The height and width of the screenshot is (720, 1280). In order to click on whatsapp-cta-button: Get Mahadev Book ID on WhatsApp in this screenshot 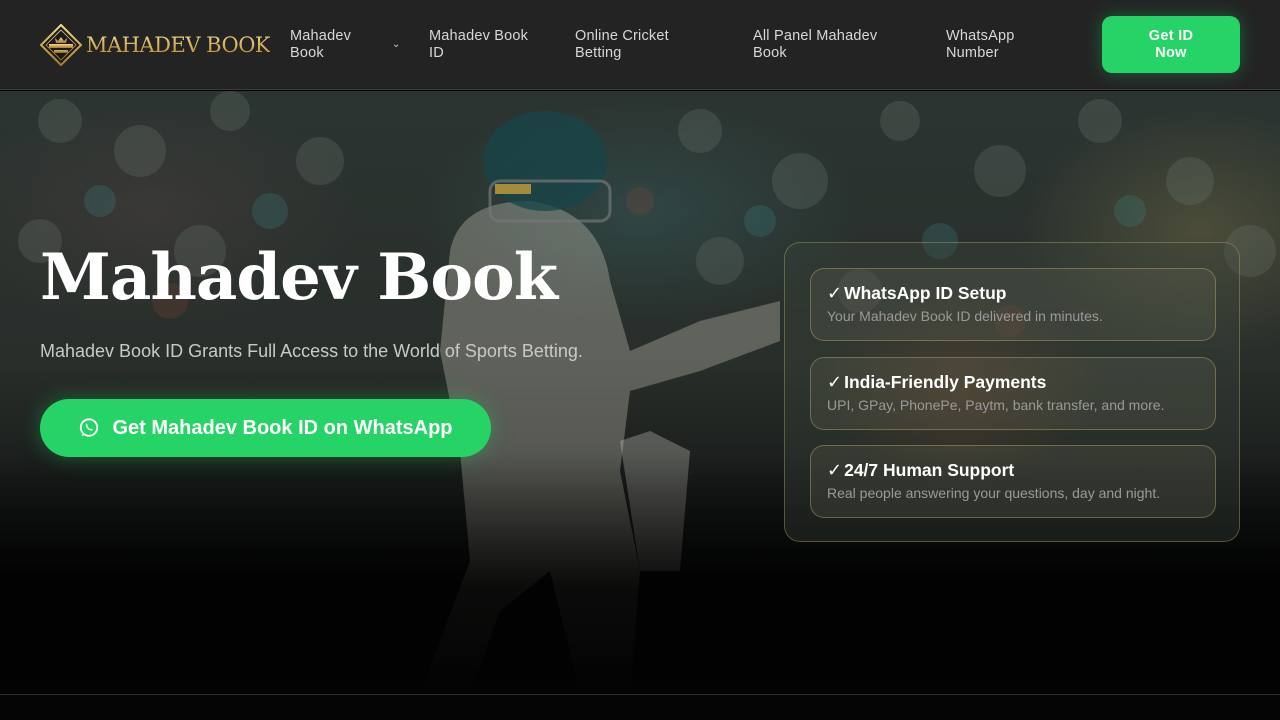, I will do `click(265, 428)`.